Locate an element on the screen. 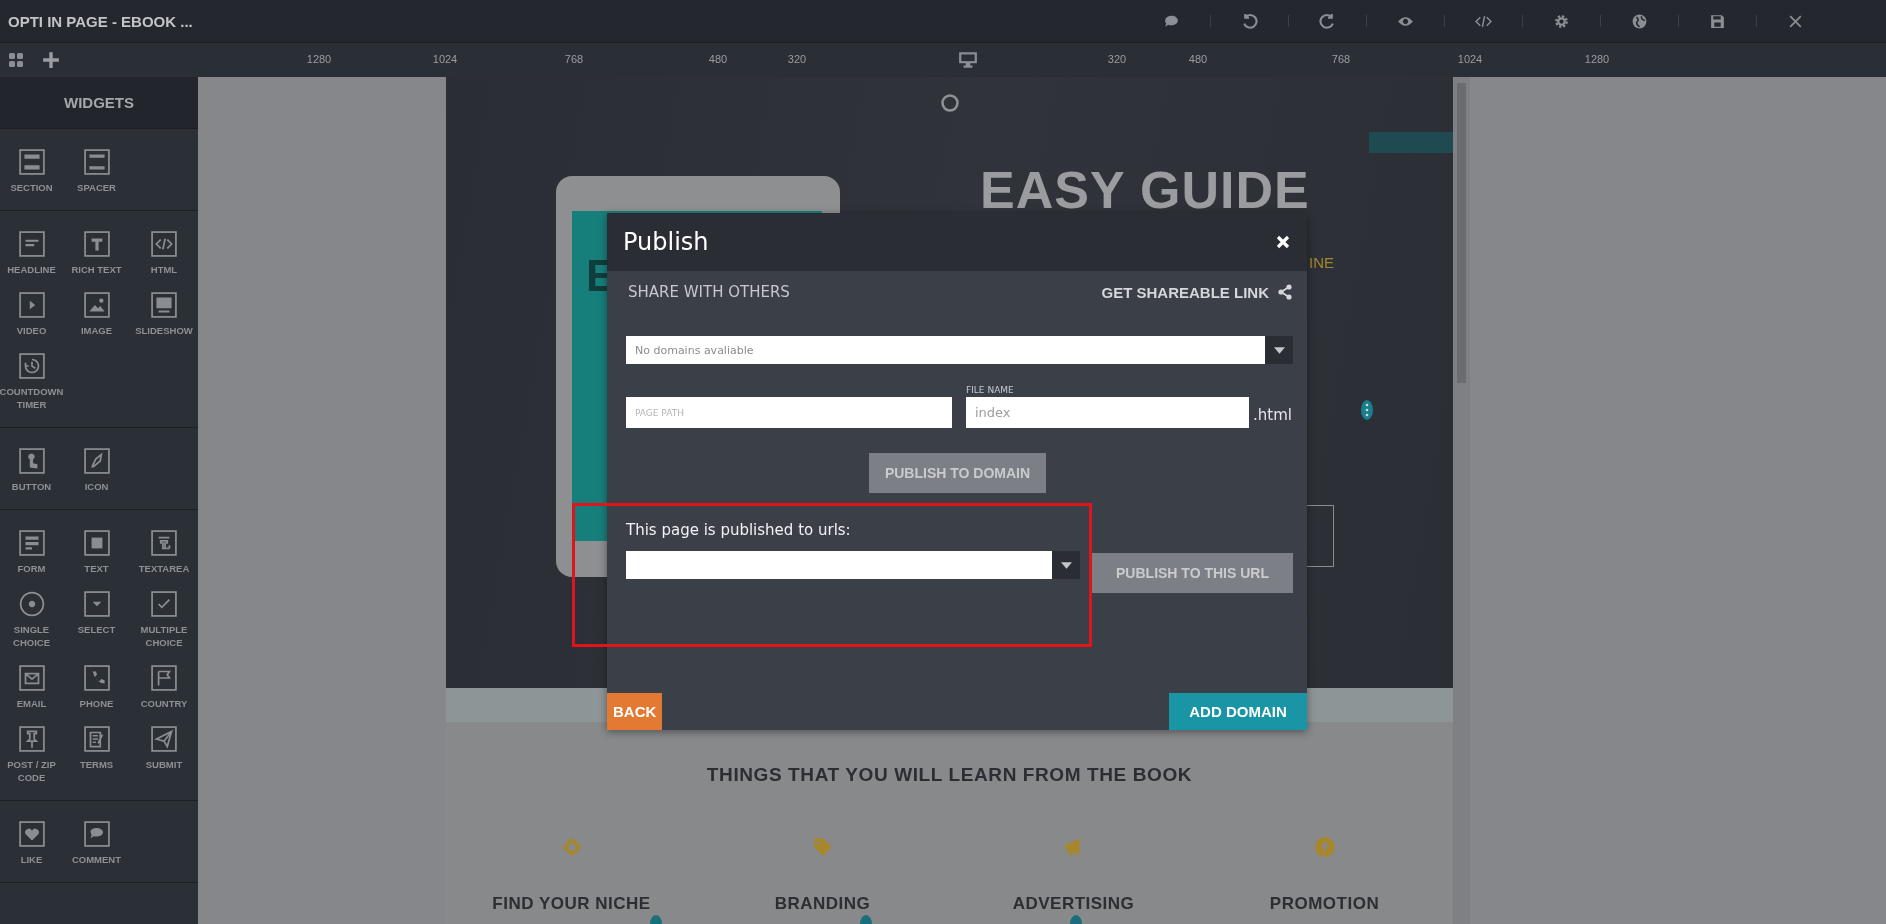 This screenshot has height=924, width=1886. url-select is located at coordinates (853, 565).